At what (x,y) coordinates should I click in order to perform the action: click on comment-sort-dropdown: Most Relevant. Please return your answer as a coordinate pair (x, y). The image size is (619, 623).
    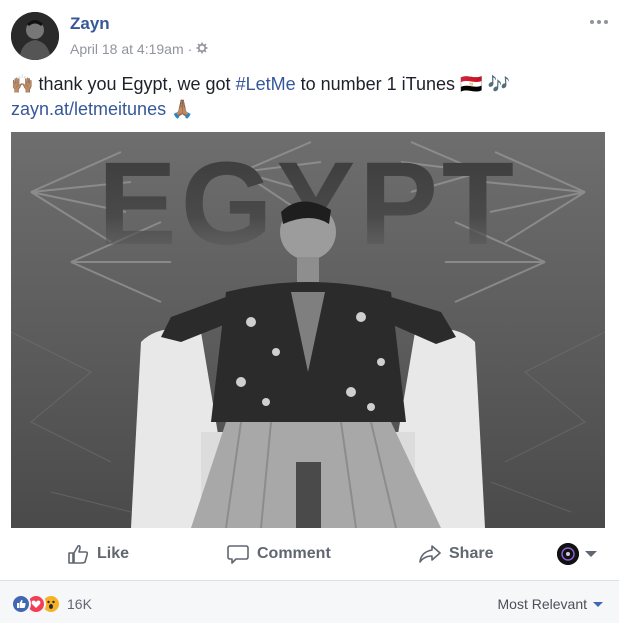
    Looking at the image, I should click on (550, 604).